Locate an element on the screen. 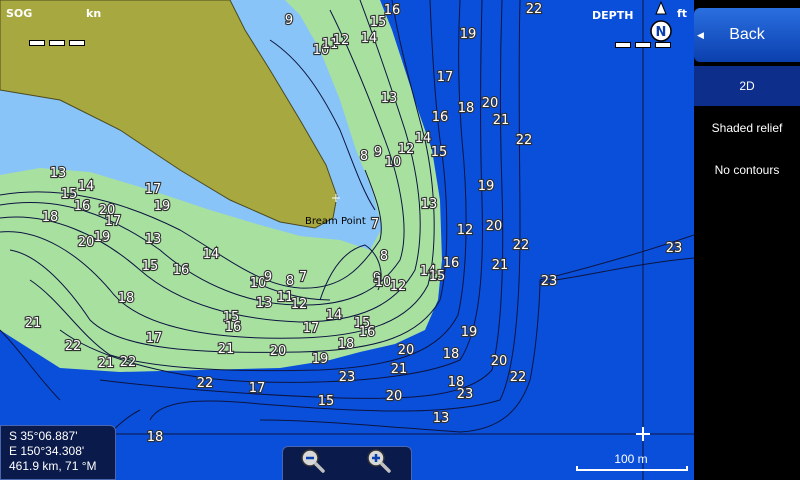 The height and width of the screenshot is (480, 800). zoom-in-icon is located at coordinates (378, 460).